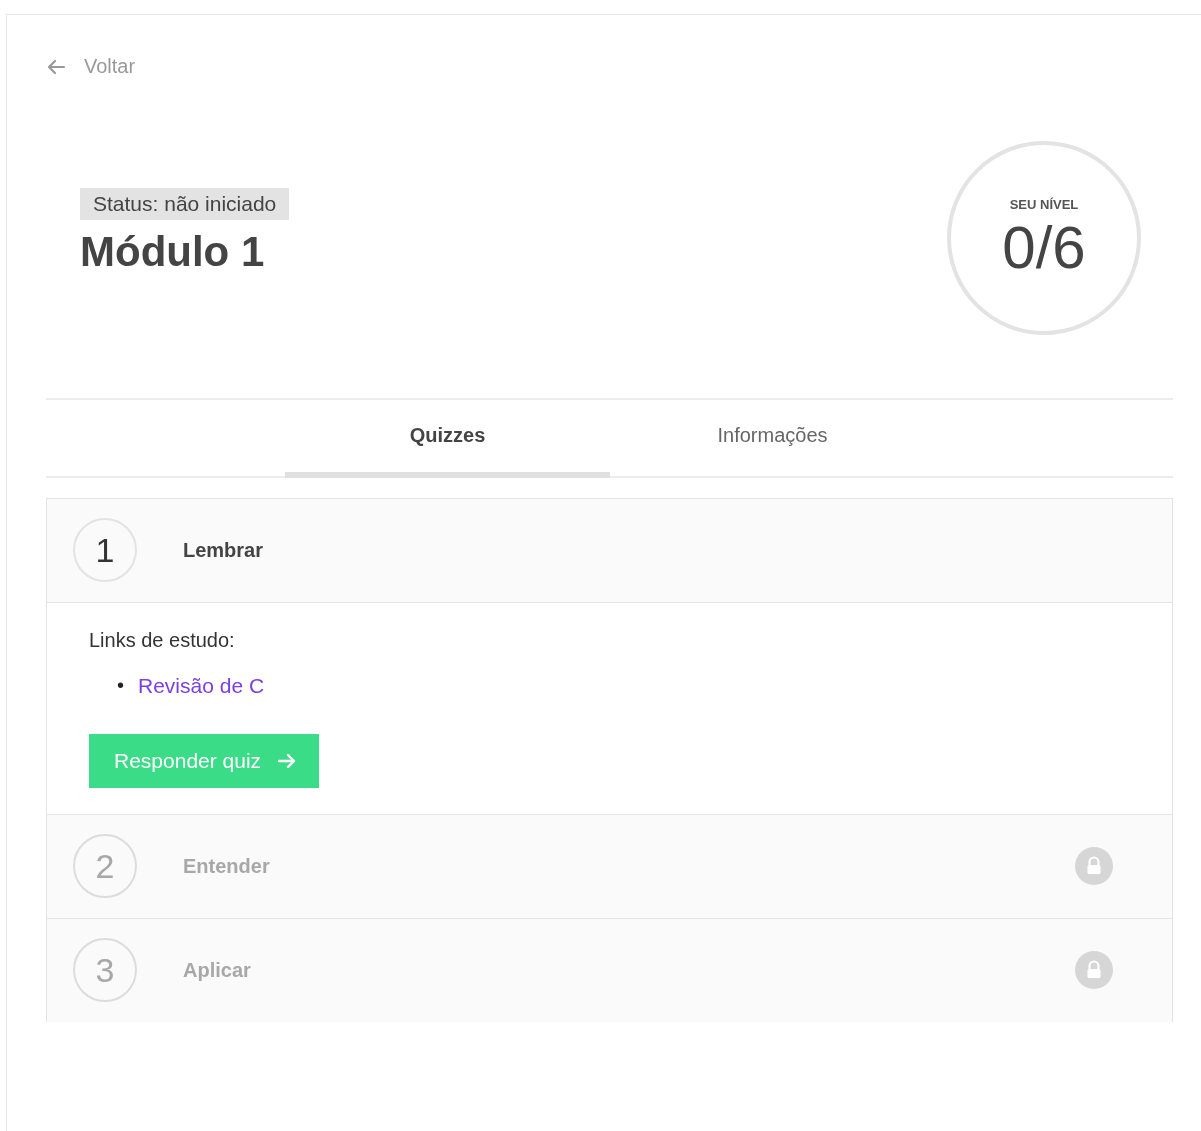  What do you see at coordinates (217, 970) in the screenshot?
I see `quiz-title: Aplicar` at bounding box center [217, 970].